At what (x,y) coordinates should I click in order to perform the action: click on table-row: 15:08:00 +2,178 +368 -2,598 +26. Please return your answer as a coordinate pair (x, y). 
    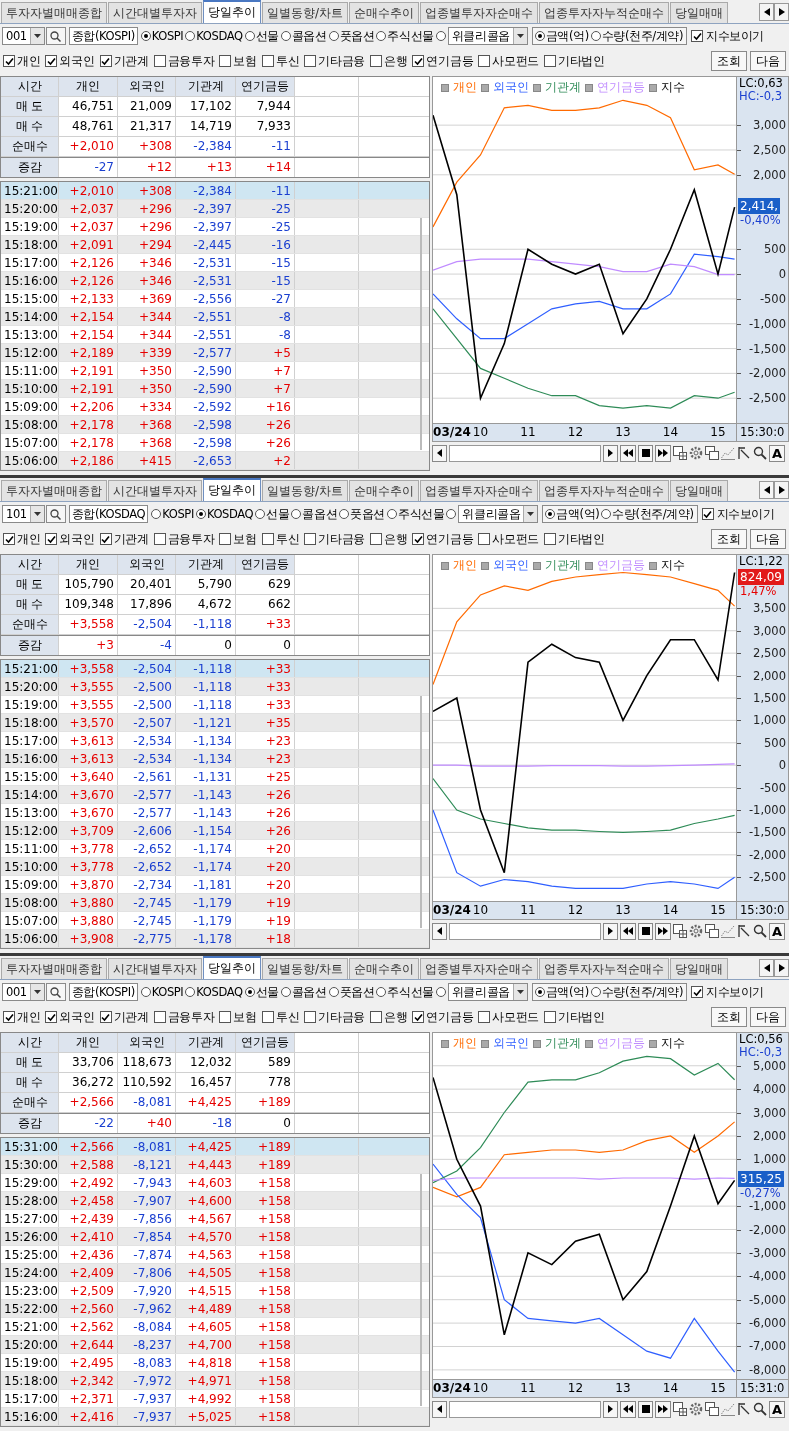
    Looking at the image, I should click on (215, 425).